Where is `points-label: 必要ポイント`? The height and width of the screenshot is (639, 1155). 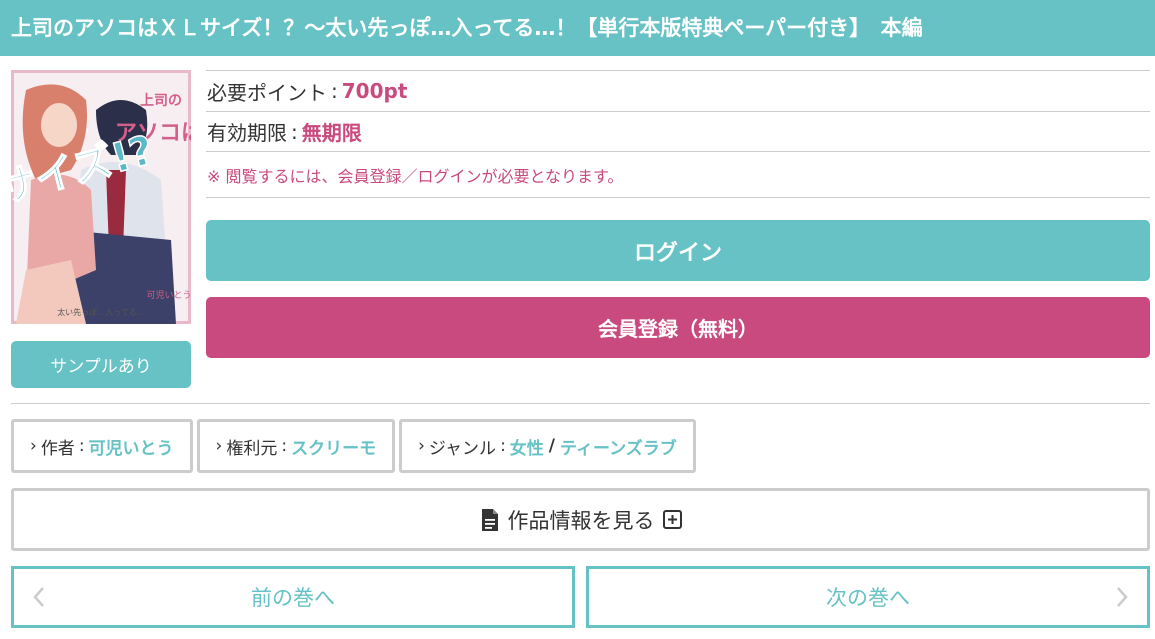 points-label: 必要ポイント is located at coordinates (267, 92).